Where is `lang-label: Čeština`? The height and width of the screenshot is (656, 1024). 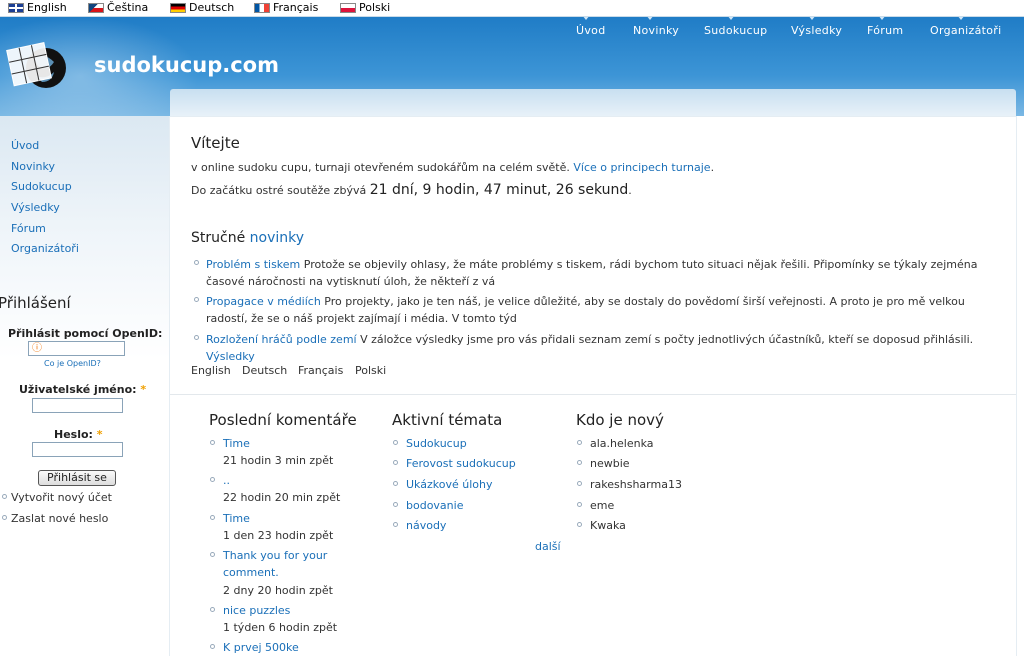
lang-label: Čeština is located at coordinates (128, 7).